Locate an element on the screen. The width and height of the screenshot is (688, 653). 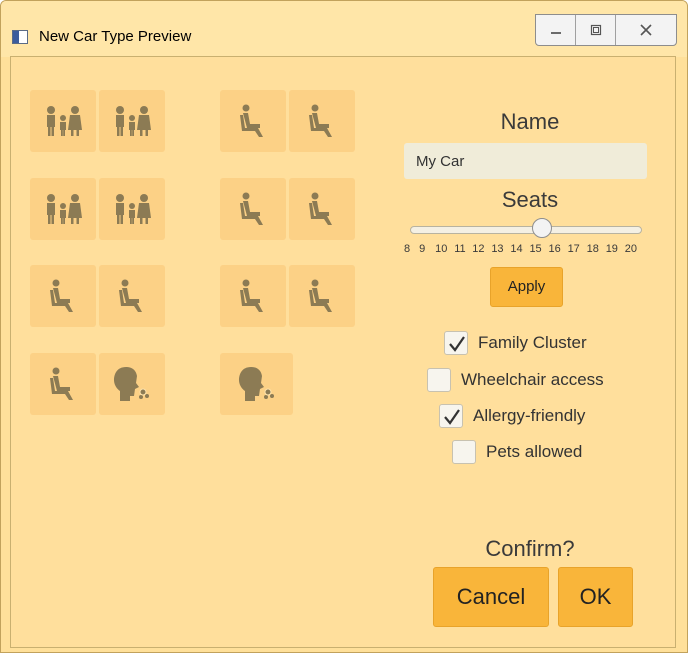
tick-label: 18 is located at coordinates (592, 249).